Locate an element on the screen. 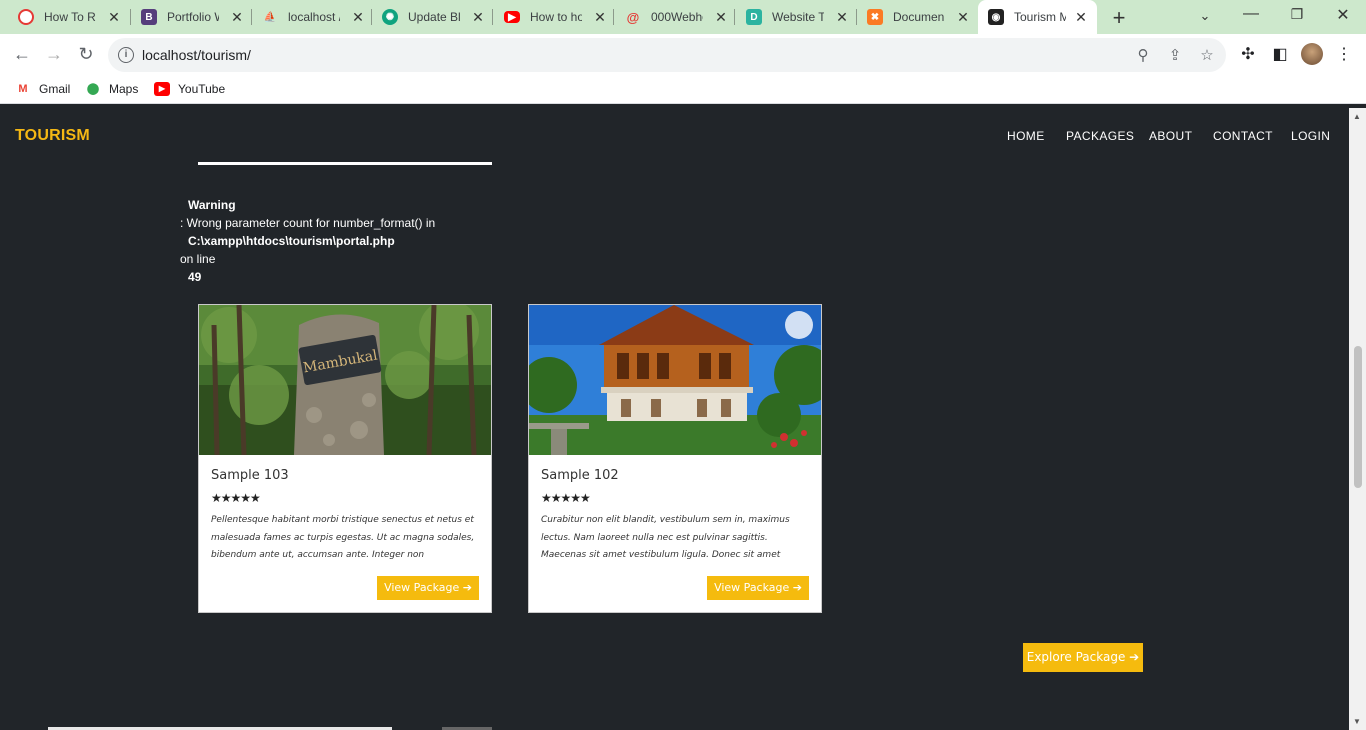 Image resolution: width=1366 pixels, height=730 pixels. xampp-icon: ✖ is located at coordinates (875, 17).